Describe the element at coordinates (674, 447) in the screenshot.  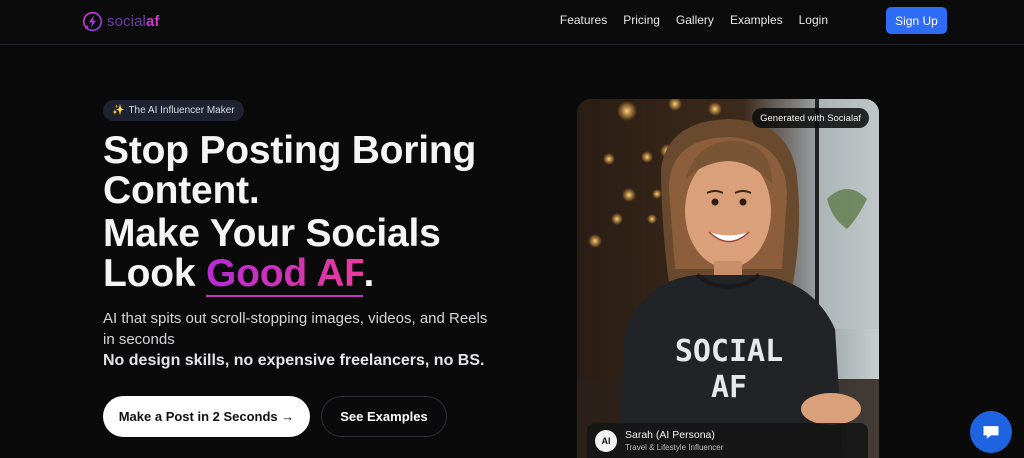
I see `persona-role: Travel & Lifestyle Influencer` at that location.